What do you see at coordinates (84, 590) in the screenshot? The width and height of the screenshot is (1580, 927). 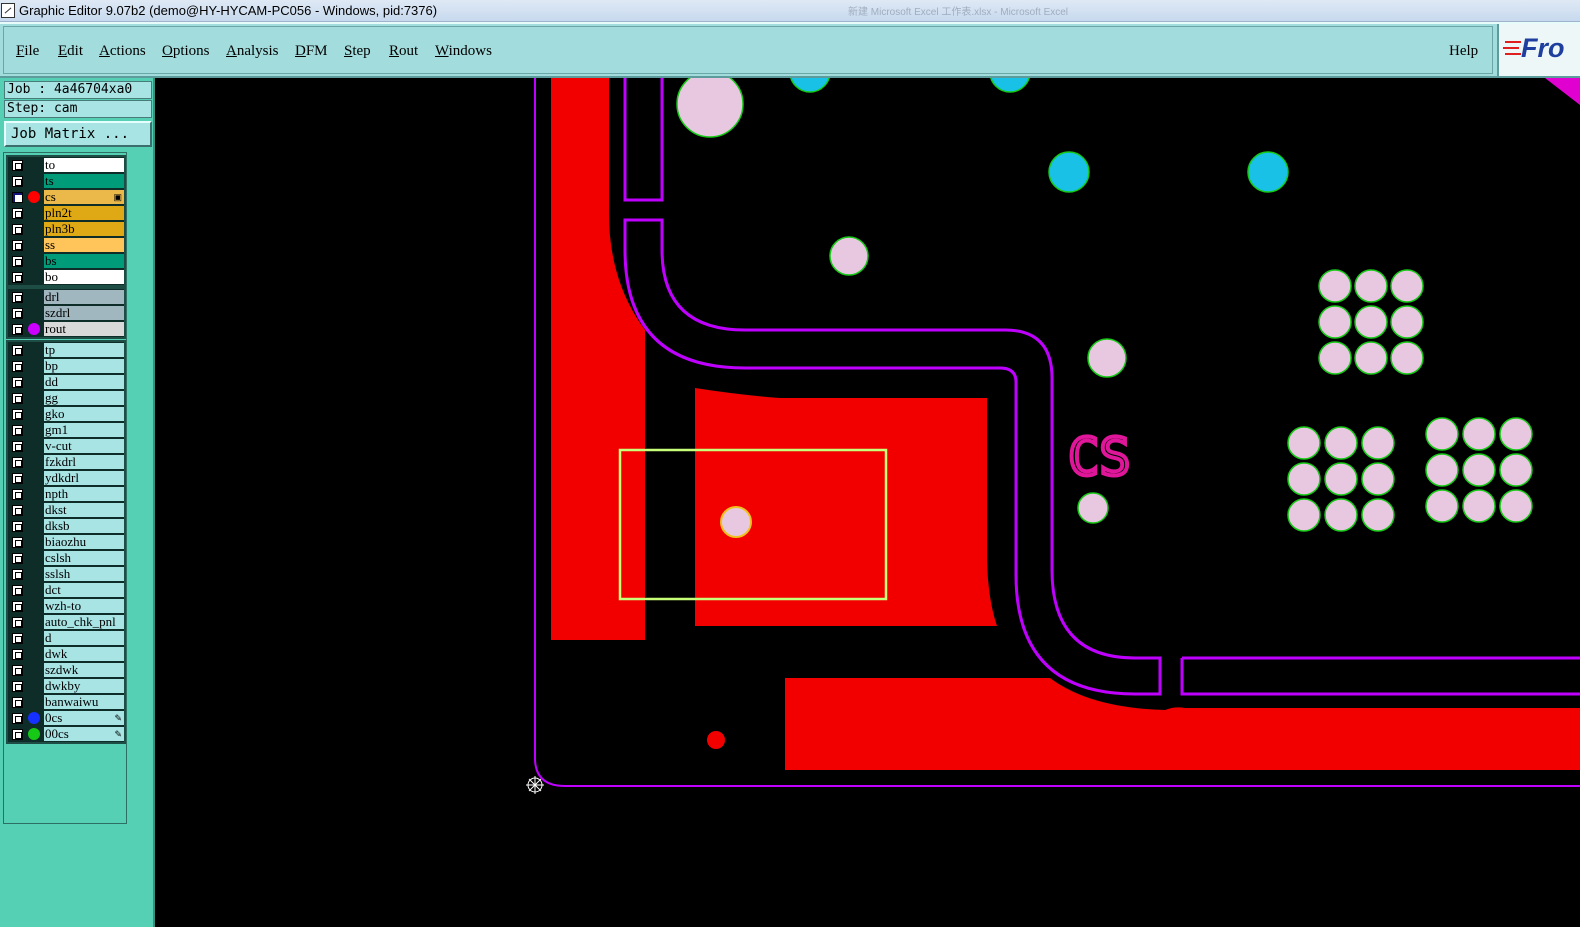 I see `layer-name: dct` at bounding box center [84, 590].